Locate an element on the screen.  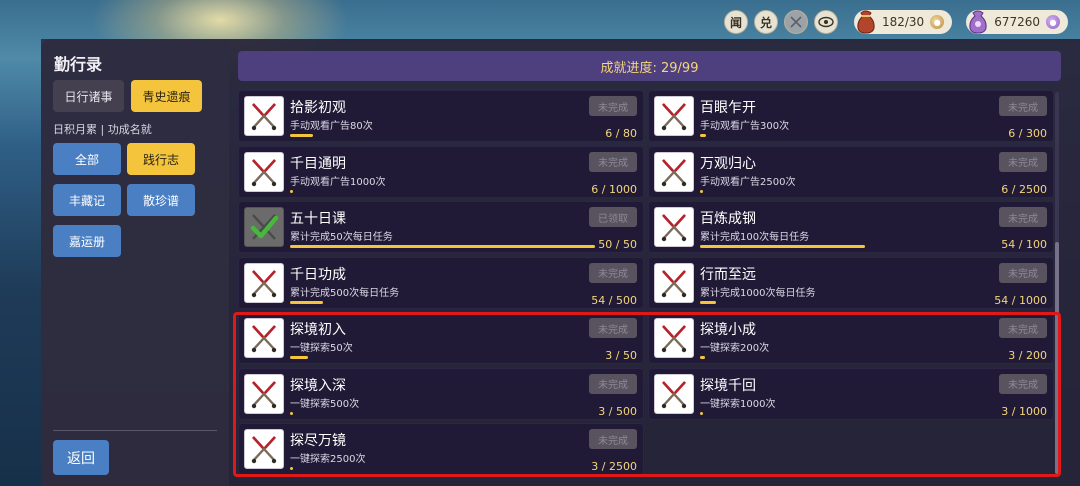
achievement-count: 54 / 500 is located at coordinates (614, 300).